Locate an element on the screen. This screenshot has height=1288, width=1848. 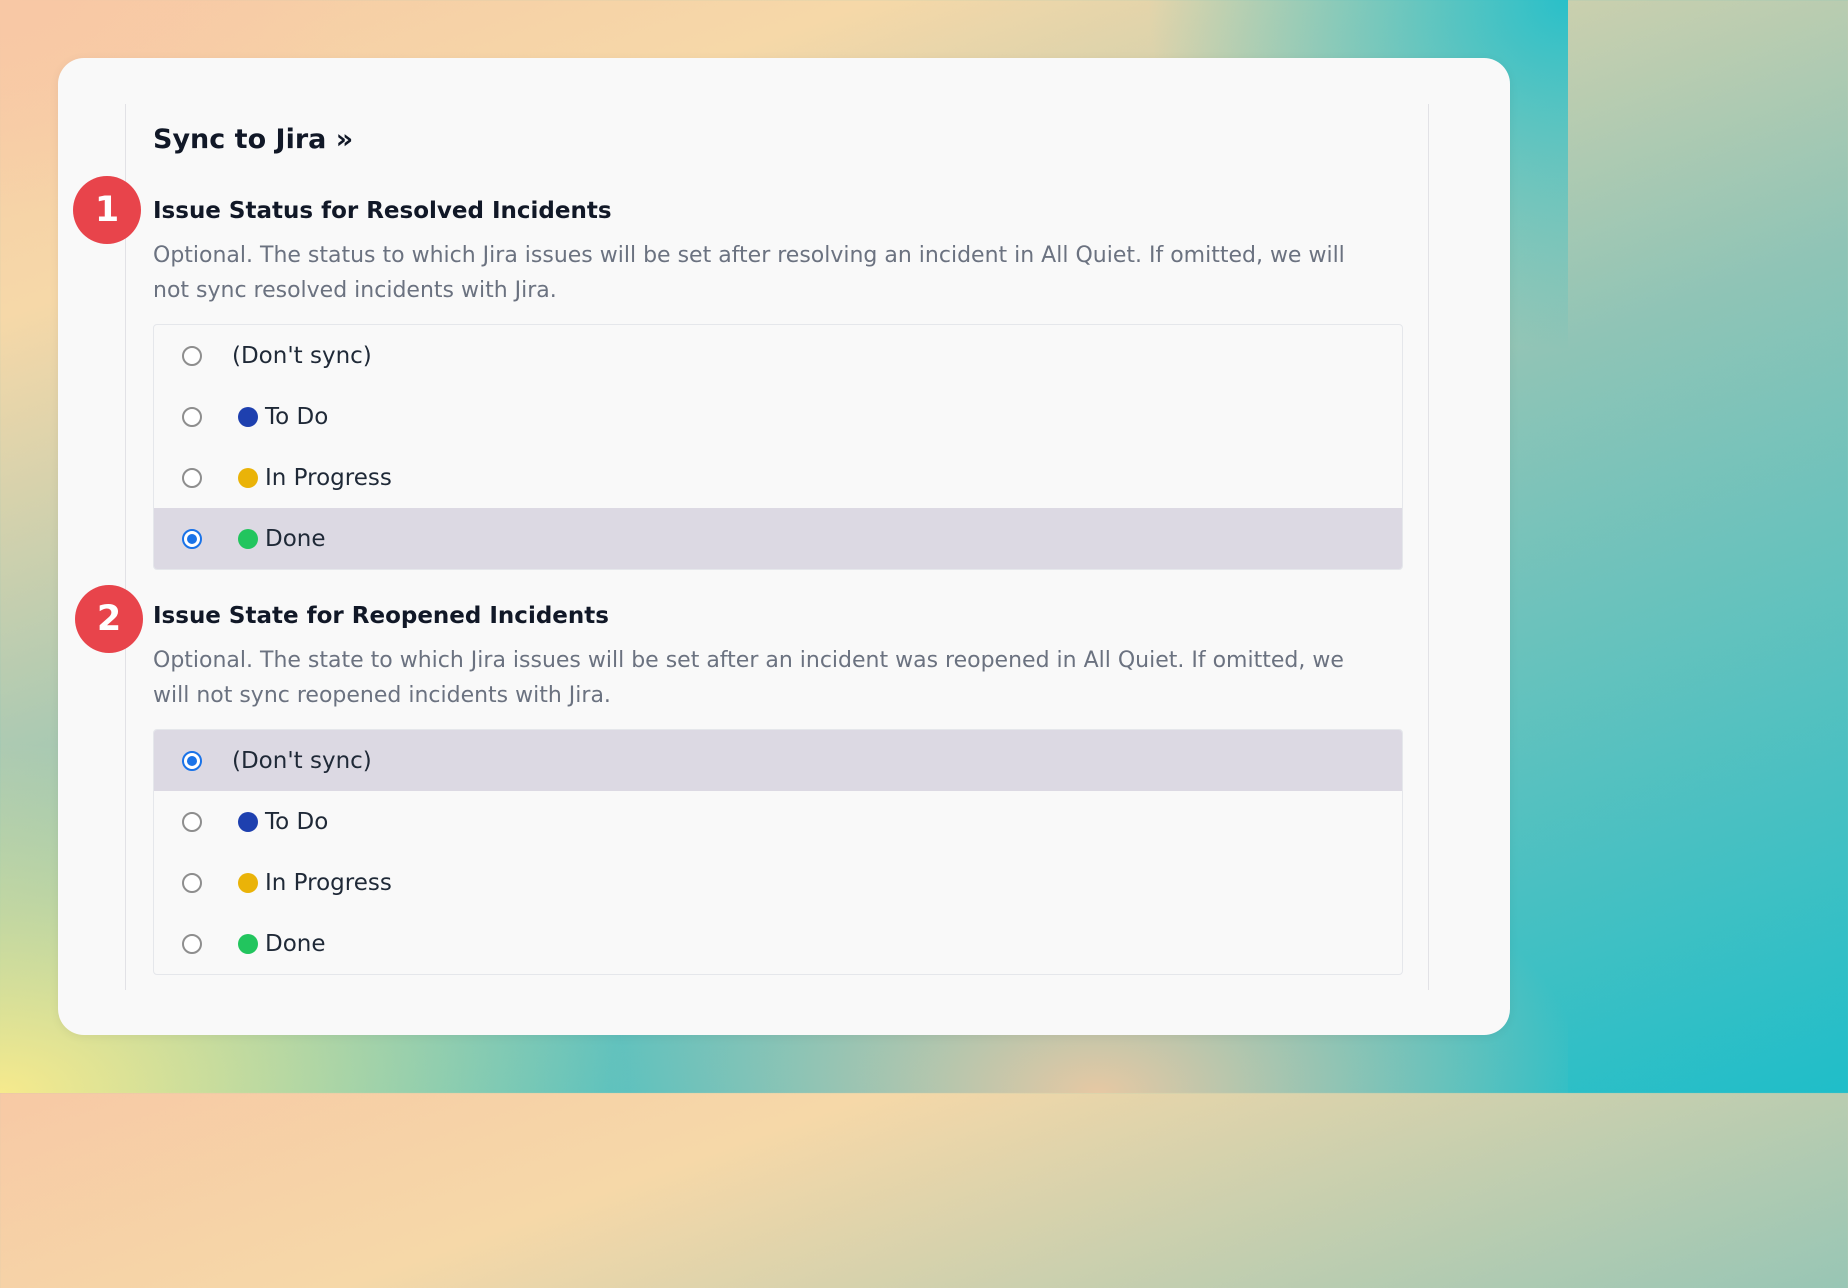
page-title: Sync to Jira » is located at coordinates (253, 139).